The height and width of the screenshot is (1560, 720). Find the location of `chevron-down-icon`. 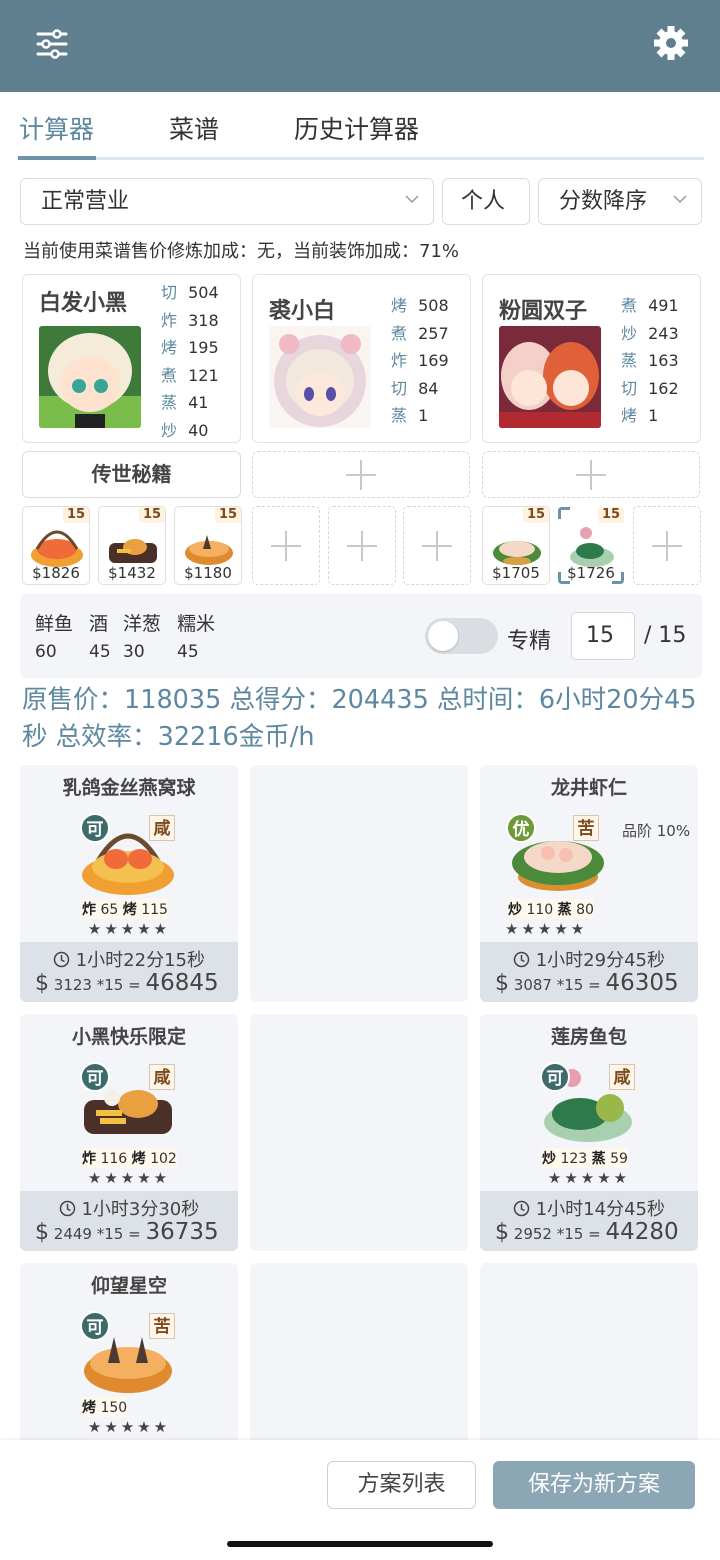

chevron-down-icon is located at coordinates (680, 199).